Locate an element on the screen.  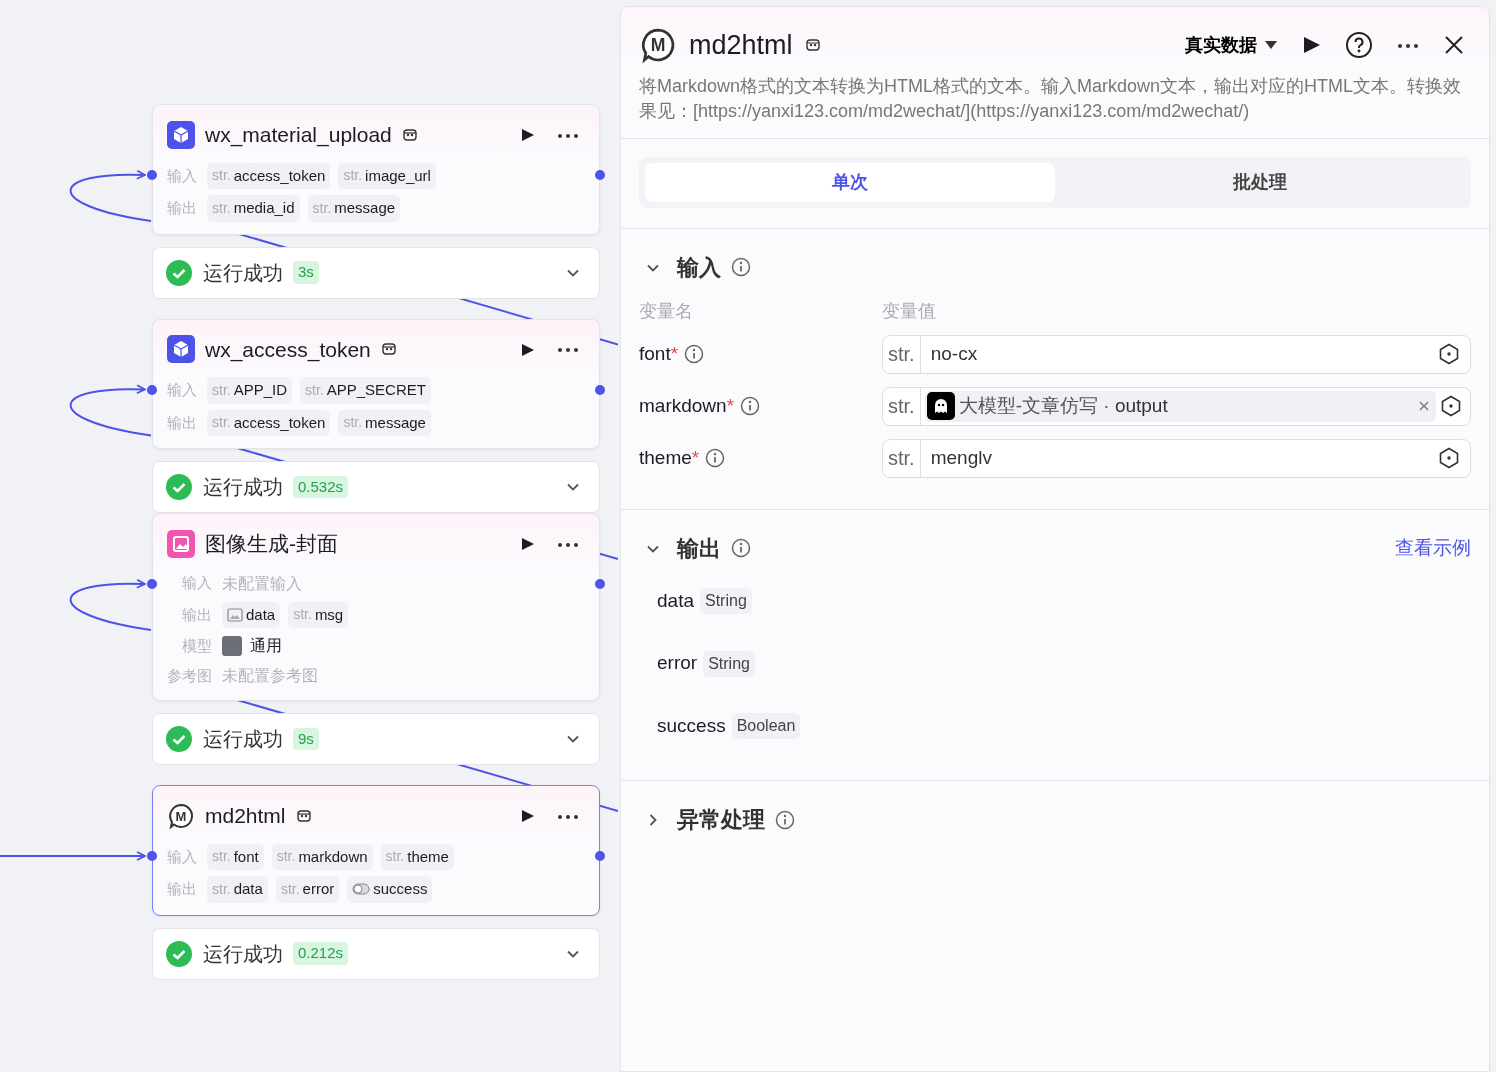
output-name: success is located at coordinates (691, 725).